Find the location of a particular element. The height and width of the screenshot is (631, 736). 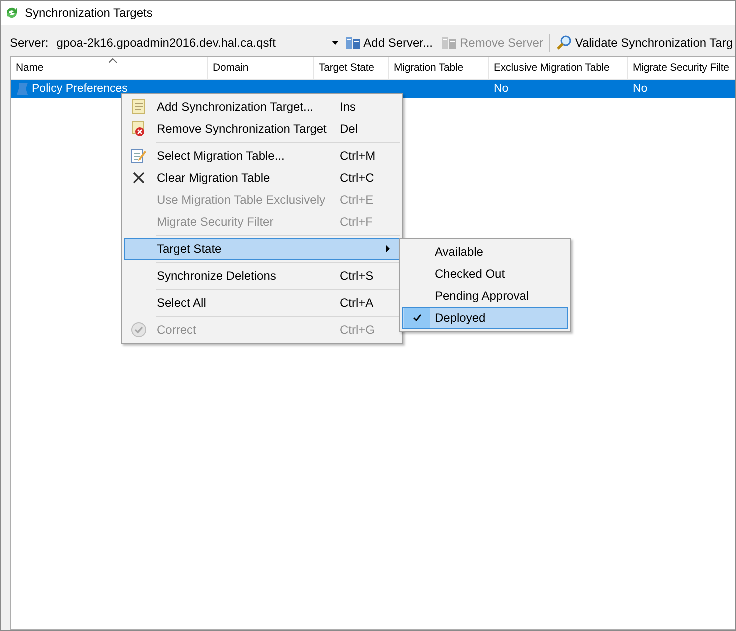

menu-item: Add Synchronization Target... Ins is located at coordinates (262, 107).